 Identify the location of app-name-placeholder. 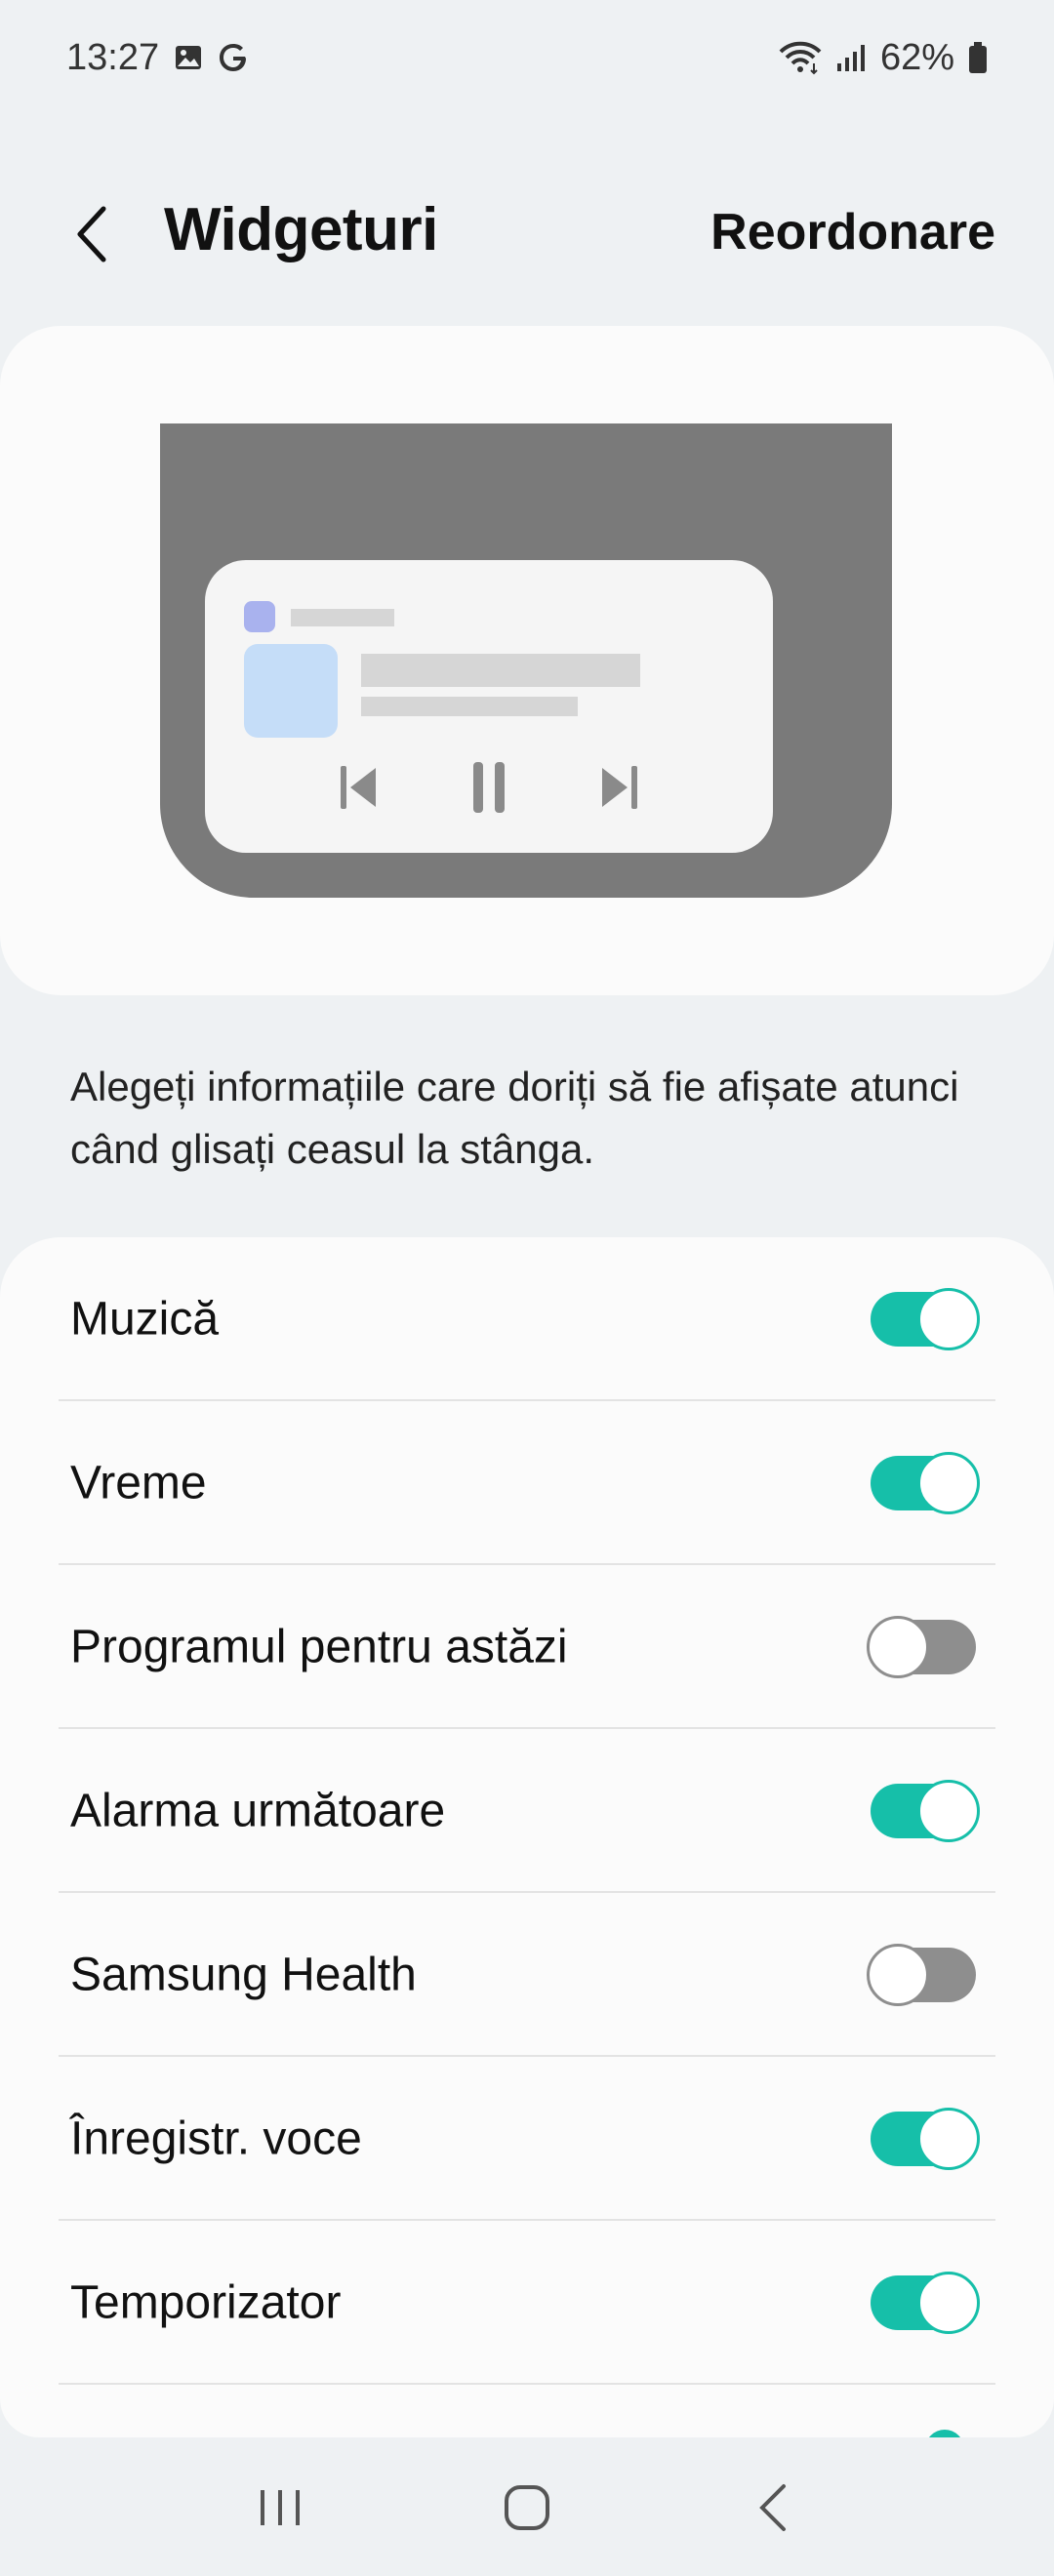
(342, 617).